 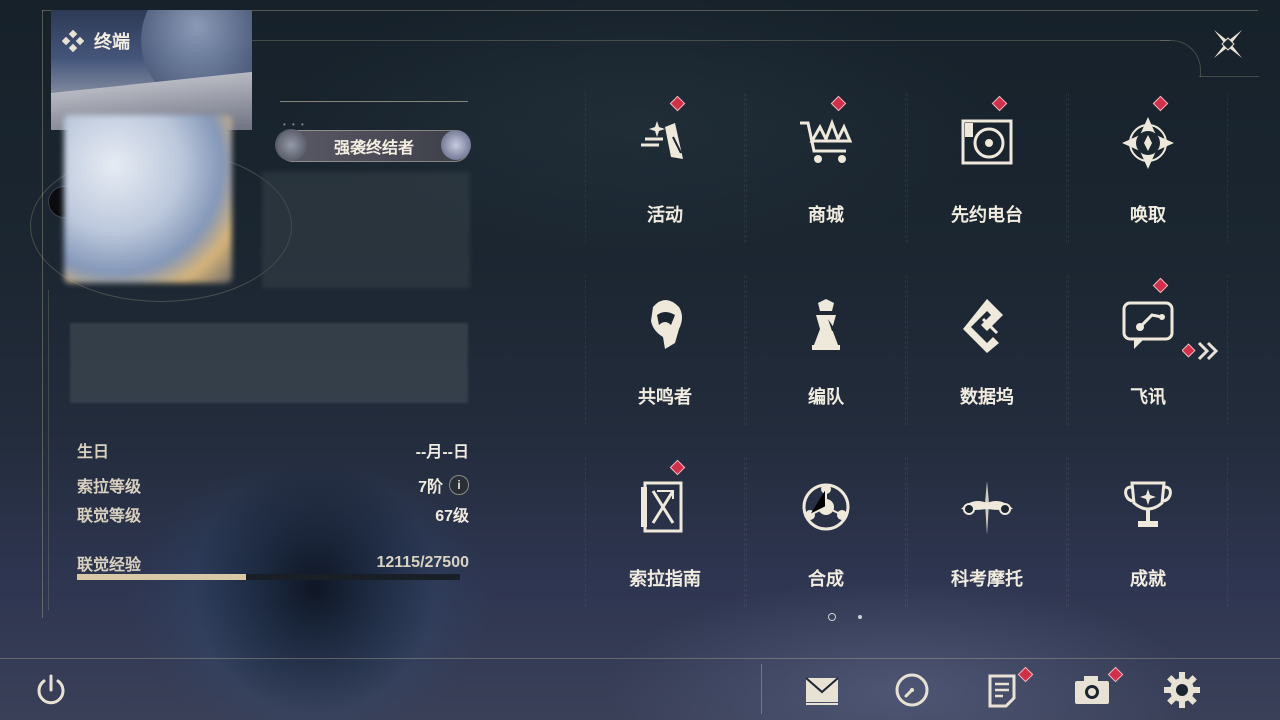 I want to click on sola-level-value: 7阶, so click(x=430, y=487).